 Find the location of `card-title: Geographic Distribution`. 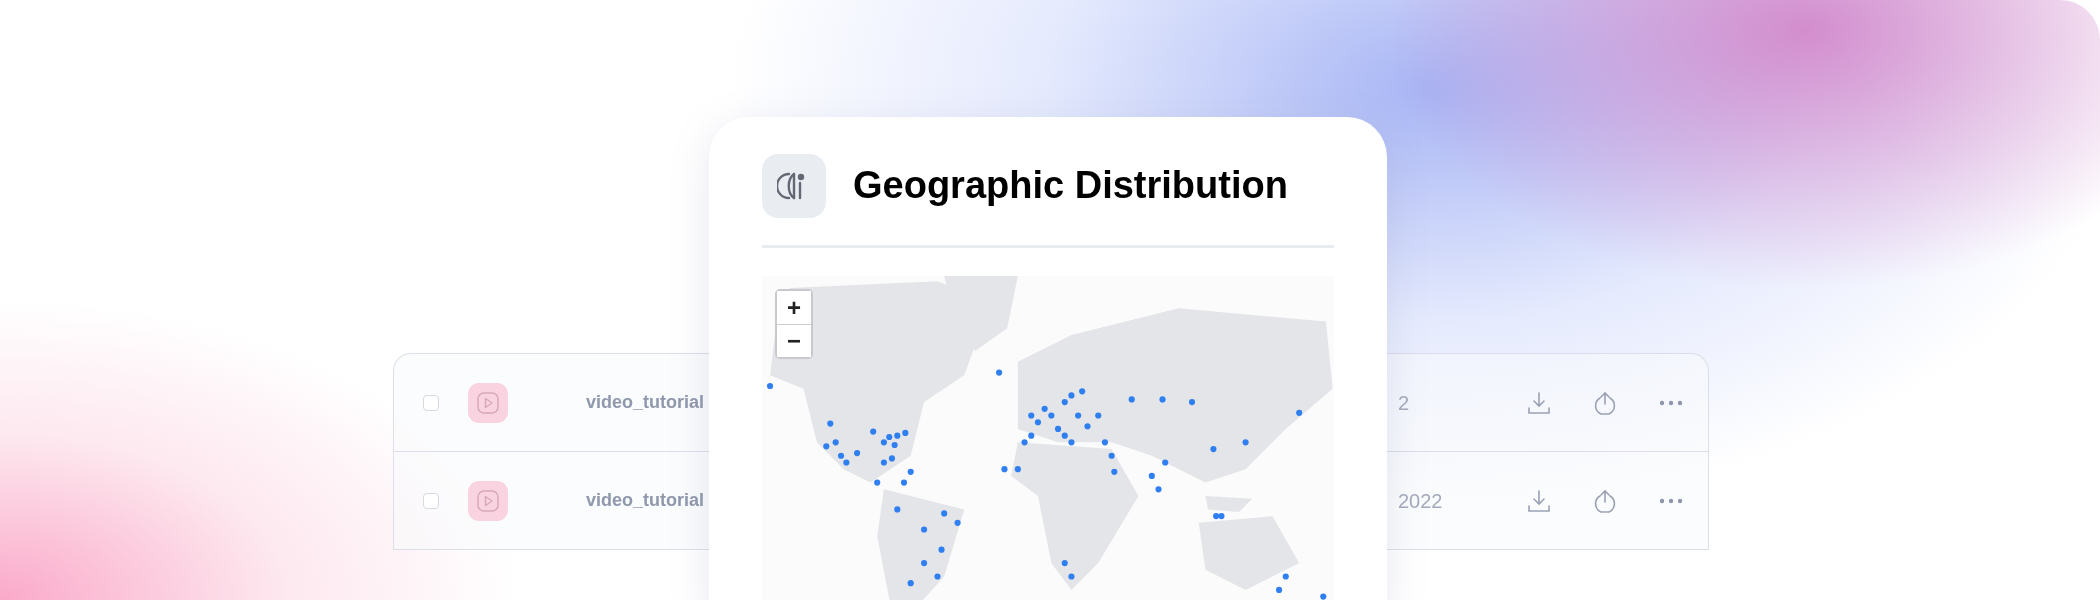

card-title: Geographic Distribution is located at coordinates (1070, 186).